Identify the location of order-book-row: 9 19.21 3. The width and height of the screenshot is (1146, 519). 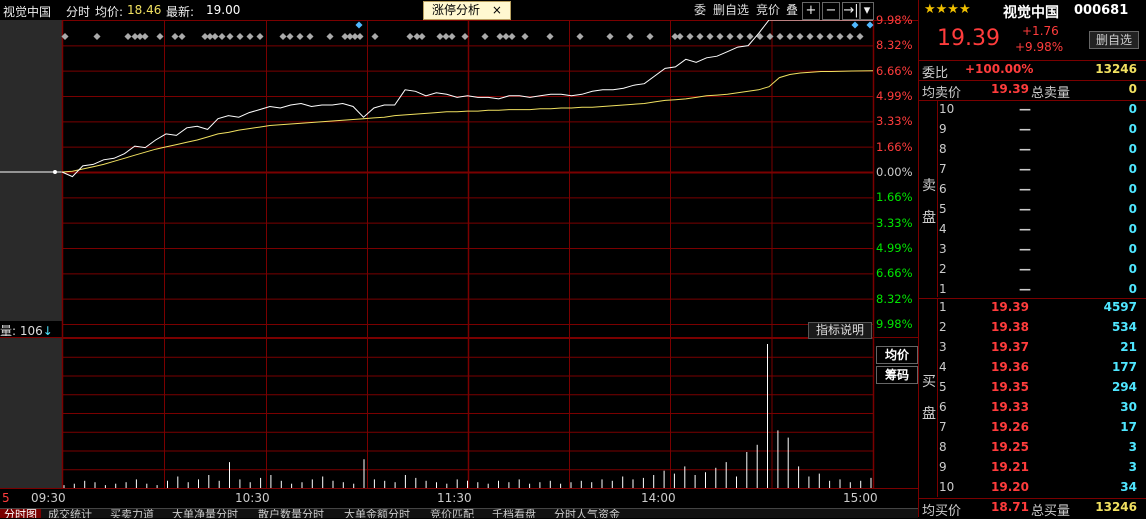
(1032, 468).